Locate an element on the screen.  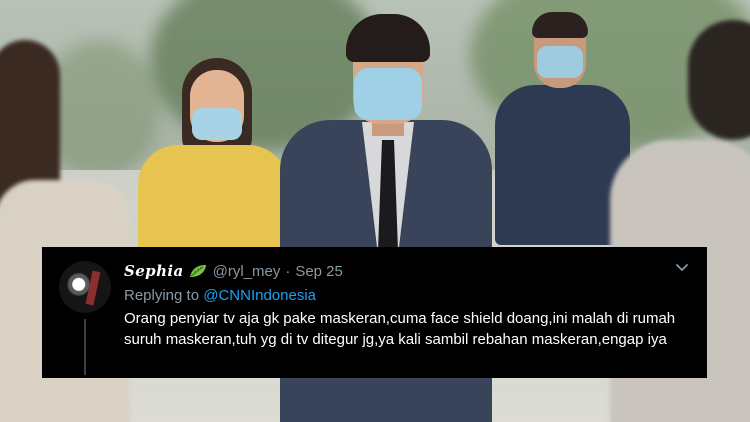
woman-yellow-shirt is located at coordinates (213, 200).